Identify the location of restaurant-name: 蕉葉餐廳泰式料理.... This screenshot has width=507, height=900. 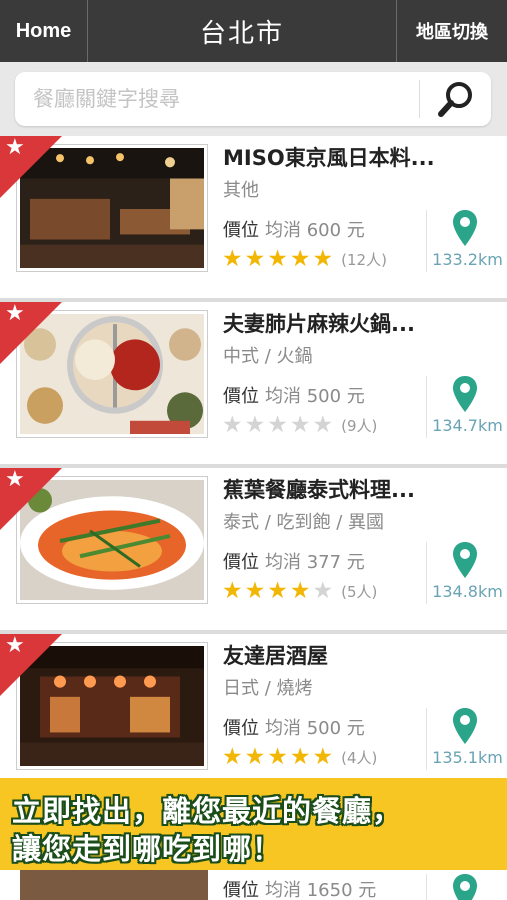
(319, 490).